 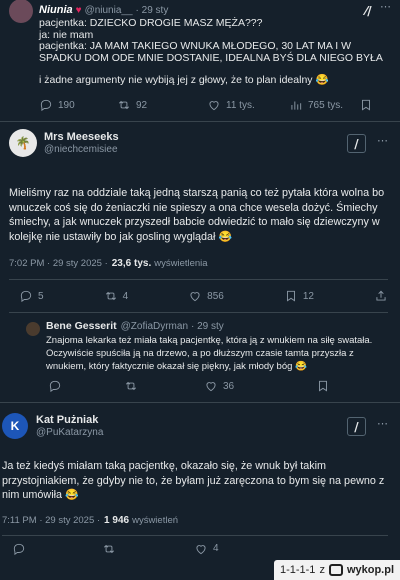 I want to click on author-name: Kat Pużniak, so click(x=69, y=420).